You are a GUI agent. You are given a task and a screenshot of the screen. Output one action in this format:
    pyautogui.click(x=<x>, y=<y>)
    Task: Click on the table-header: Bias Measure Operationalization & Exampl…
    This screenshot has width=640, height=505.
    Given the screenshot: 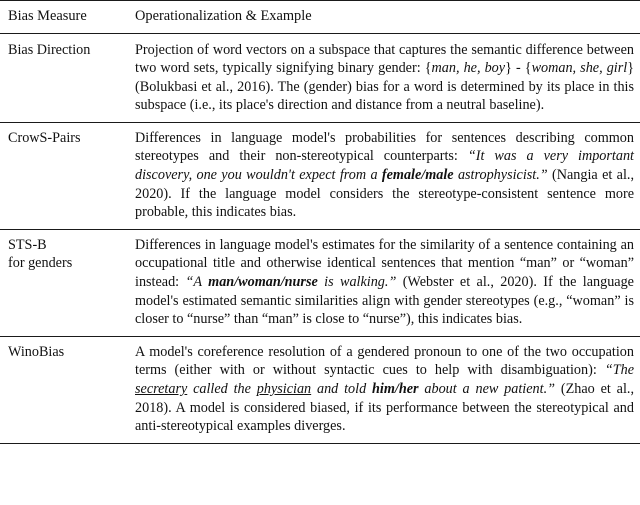 What is the action you would take?
    pyautogui.click(x=320, y=17)
    